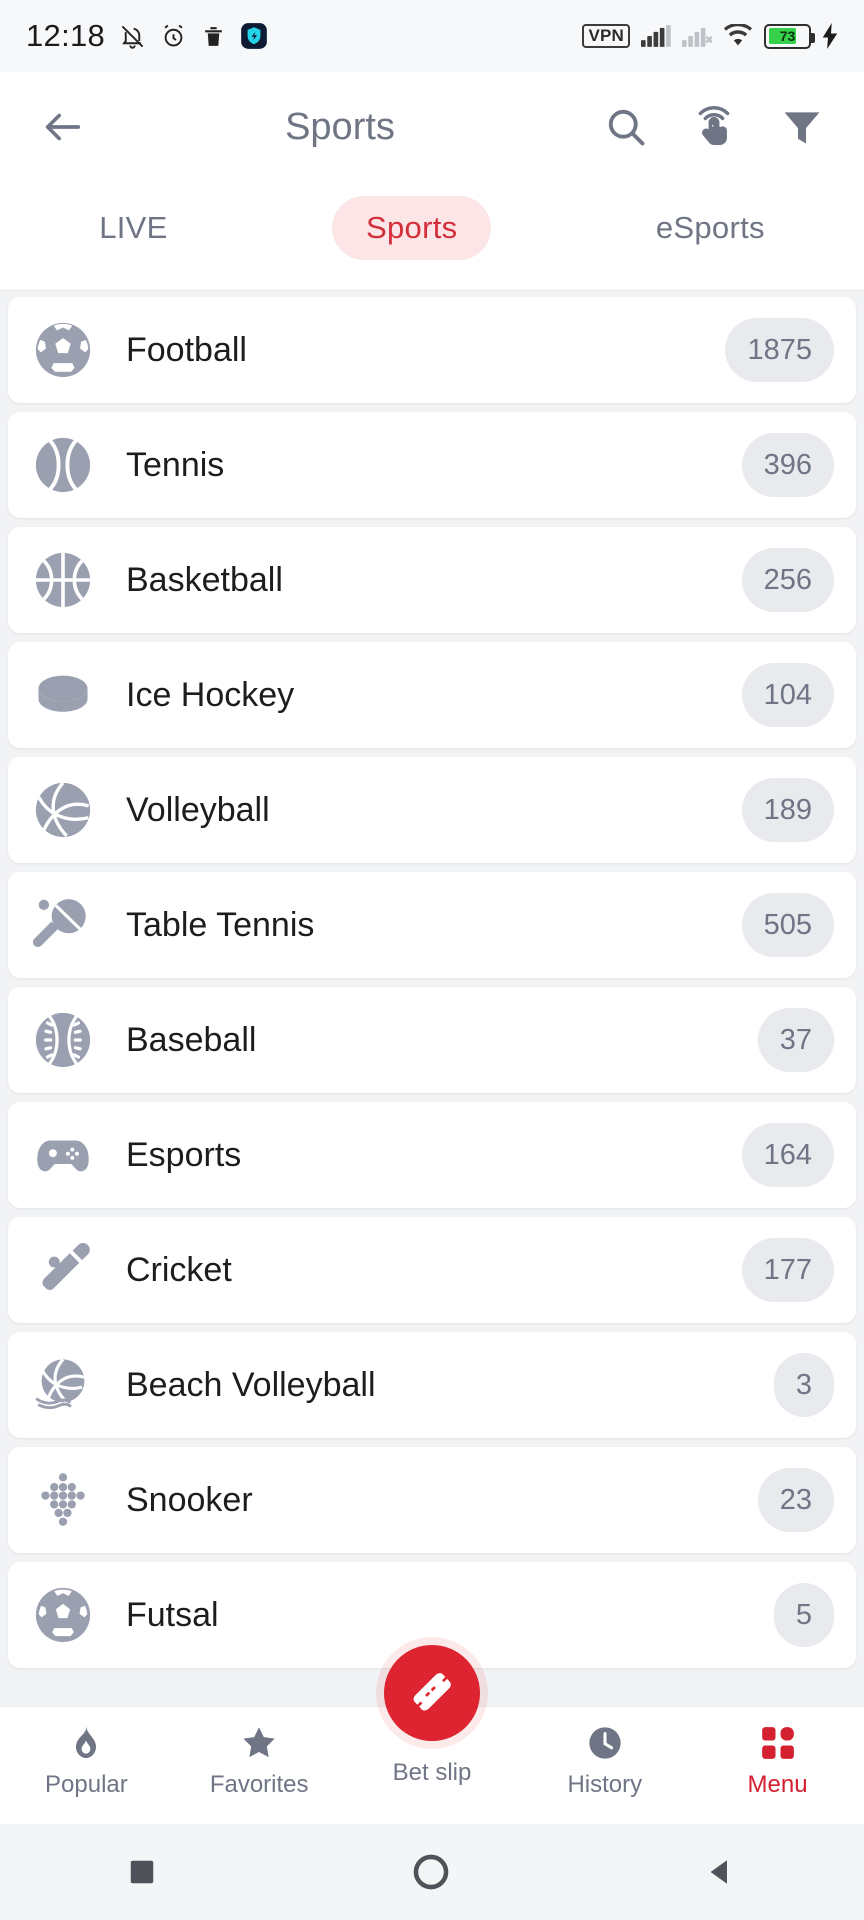 This screenshot has height=1920, width=864. I want to click on sport-label: Futsal, so click(172, 1614).